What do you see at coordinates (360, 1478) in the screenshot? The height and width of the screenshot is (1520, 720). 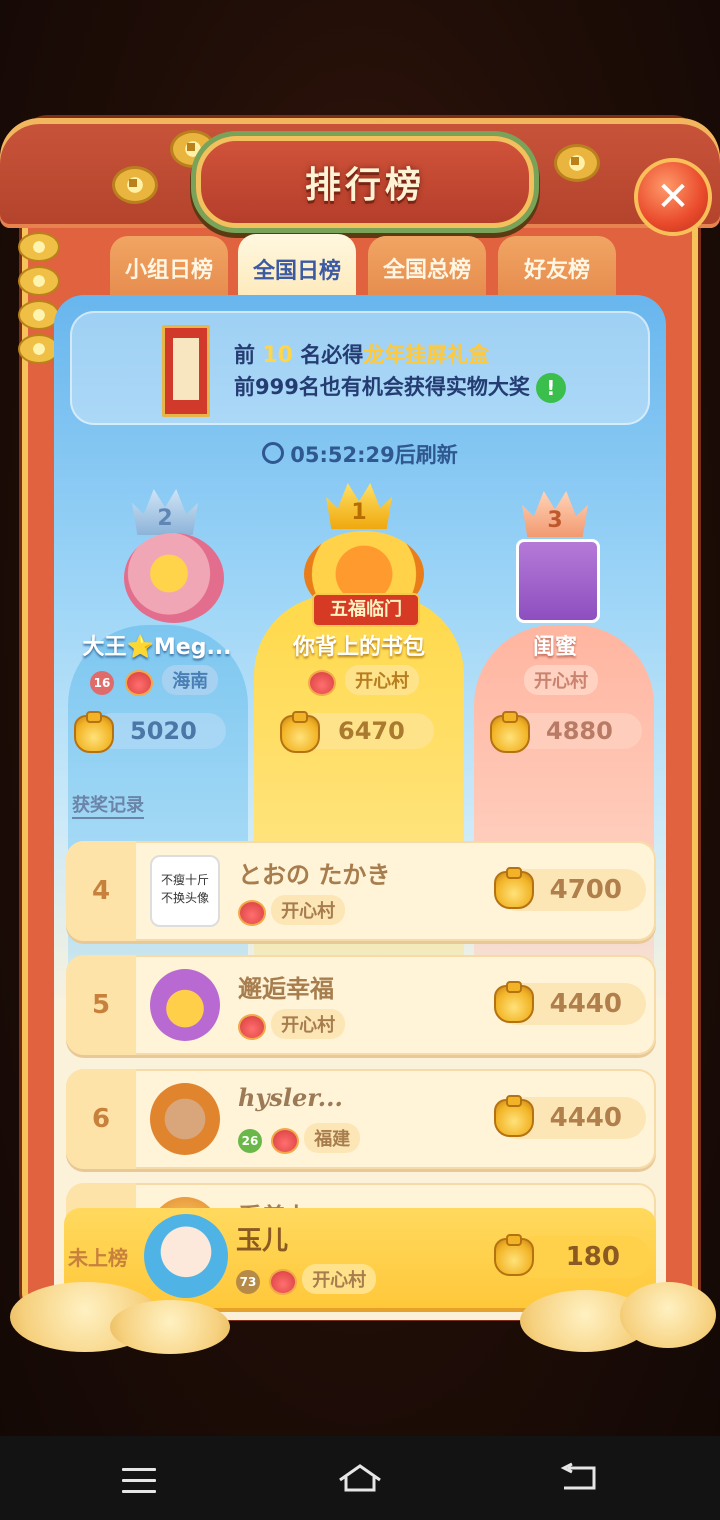 I see `home-icon` at bounding box center [360, 1478].